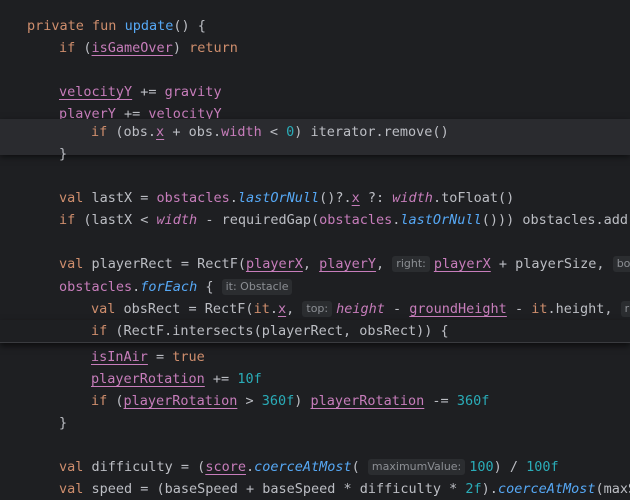  Describe the element at coordinates (416, 467) in the screenshot. I see `parameter-hint: maximumValue:` at that location.